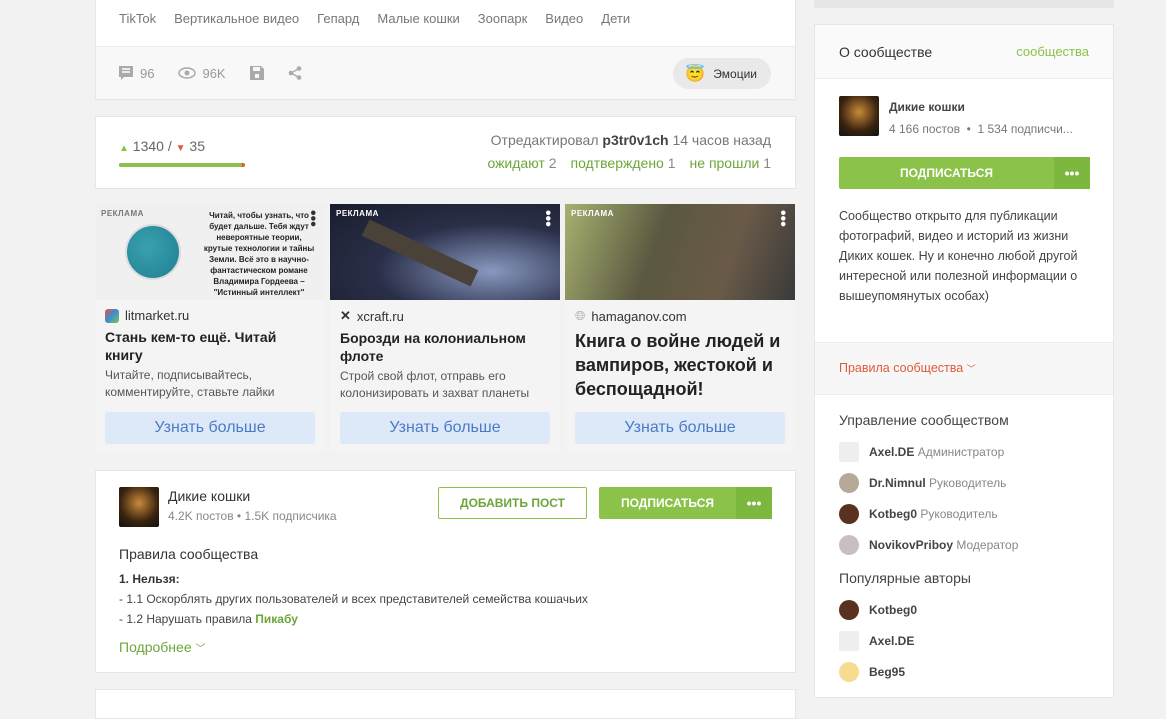 The image size is (1166, 719). Describe the element at coordinates (214, 73) in the screenshot. I see `views-count: 96K` at that location.